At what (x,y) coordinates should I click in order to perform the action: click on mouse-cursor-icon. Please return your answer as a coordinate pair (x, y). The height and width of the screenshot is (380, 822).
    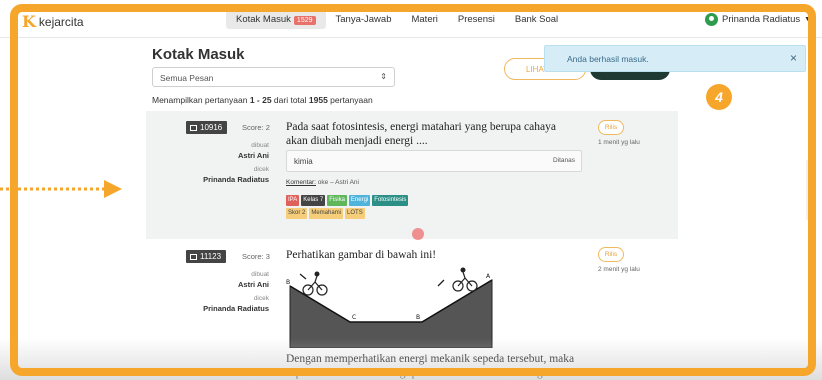
    Looking at the image, I should click on (418, 234).